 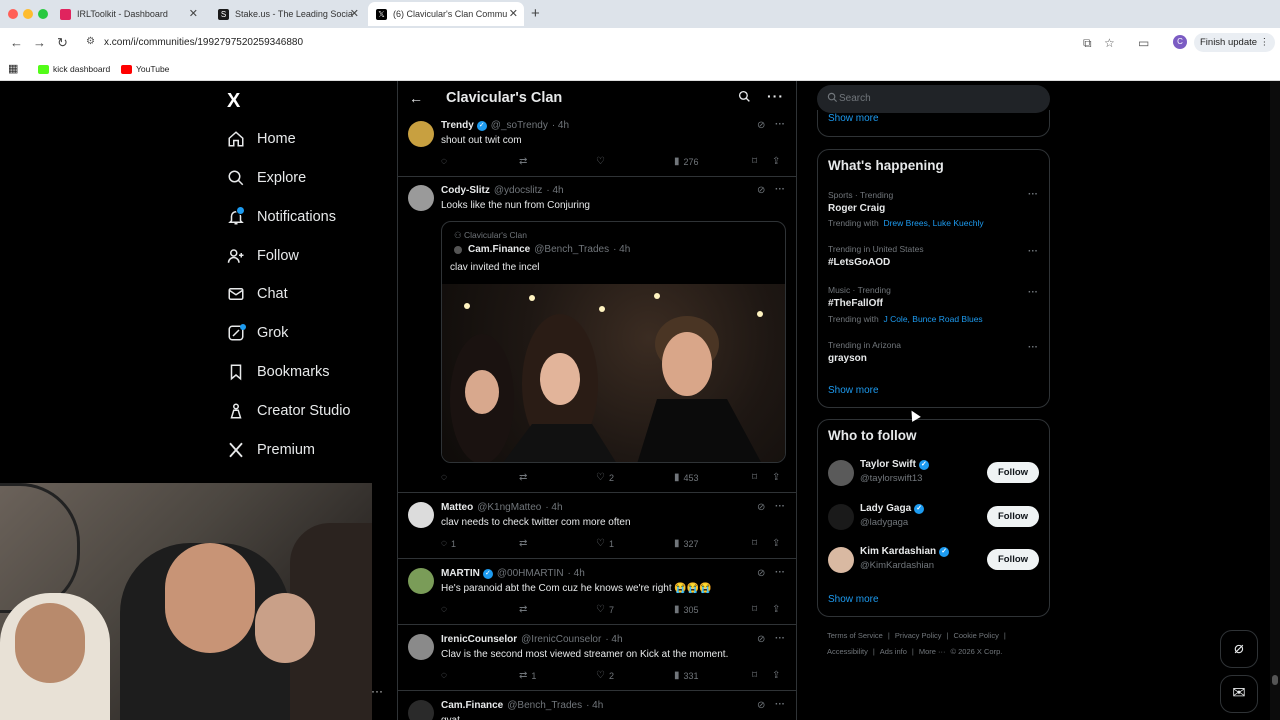 I want to click on views-button: ▮ 453, so click(x=686, y=477).